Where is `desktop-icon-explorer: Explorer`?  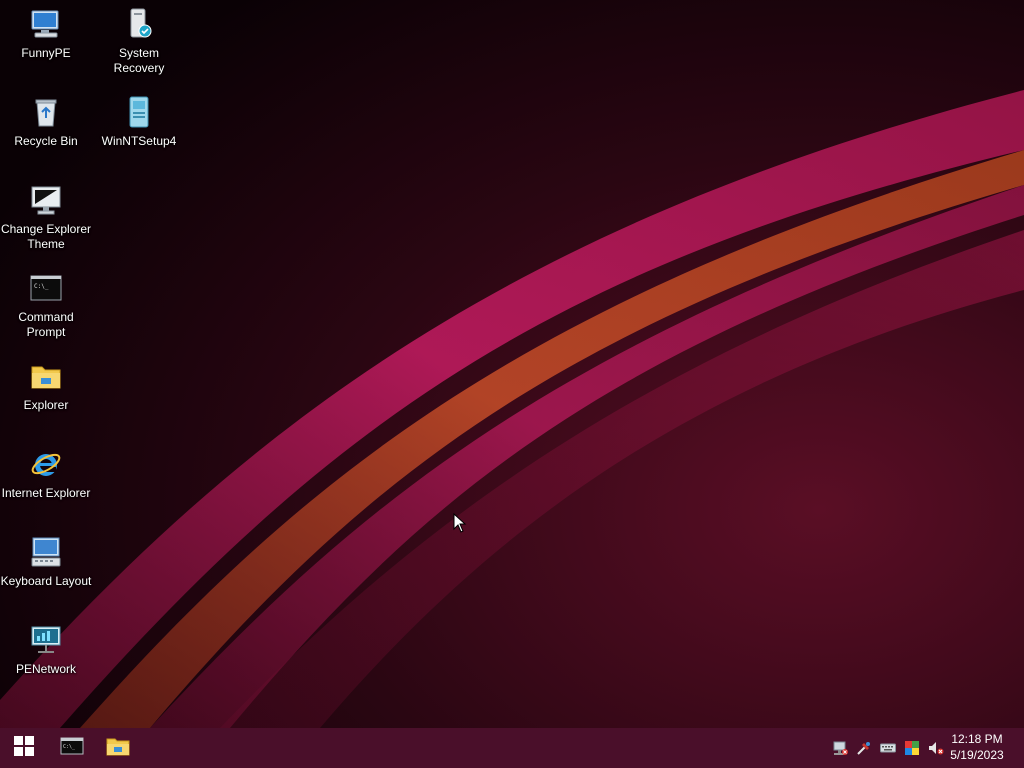
desktop-icon-explorer: Explorer is located at coordinates (46, 392).